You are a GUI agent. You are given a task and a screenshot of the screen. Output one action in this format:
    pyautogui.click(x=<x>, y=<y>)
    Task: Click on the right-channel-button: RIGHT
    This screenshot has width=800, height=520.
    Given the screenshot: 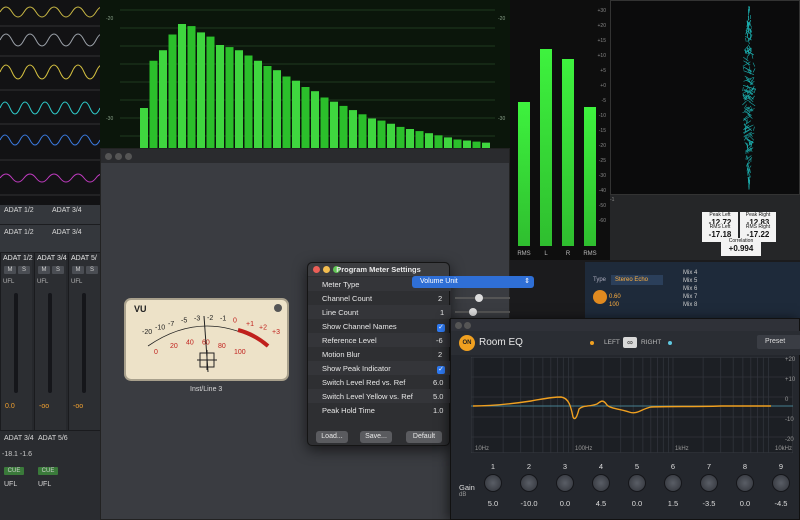 What is the action you would take?
    pyautogui.click(x=651, y=342)
    